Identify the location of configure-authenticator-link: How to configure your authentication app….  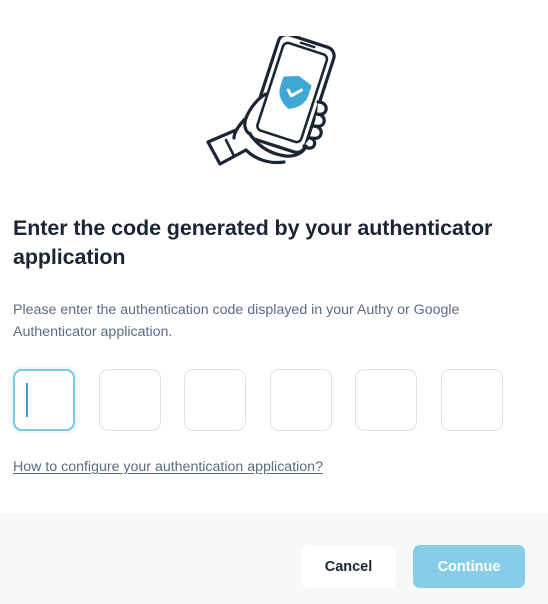
(168, 467).